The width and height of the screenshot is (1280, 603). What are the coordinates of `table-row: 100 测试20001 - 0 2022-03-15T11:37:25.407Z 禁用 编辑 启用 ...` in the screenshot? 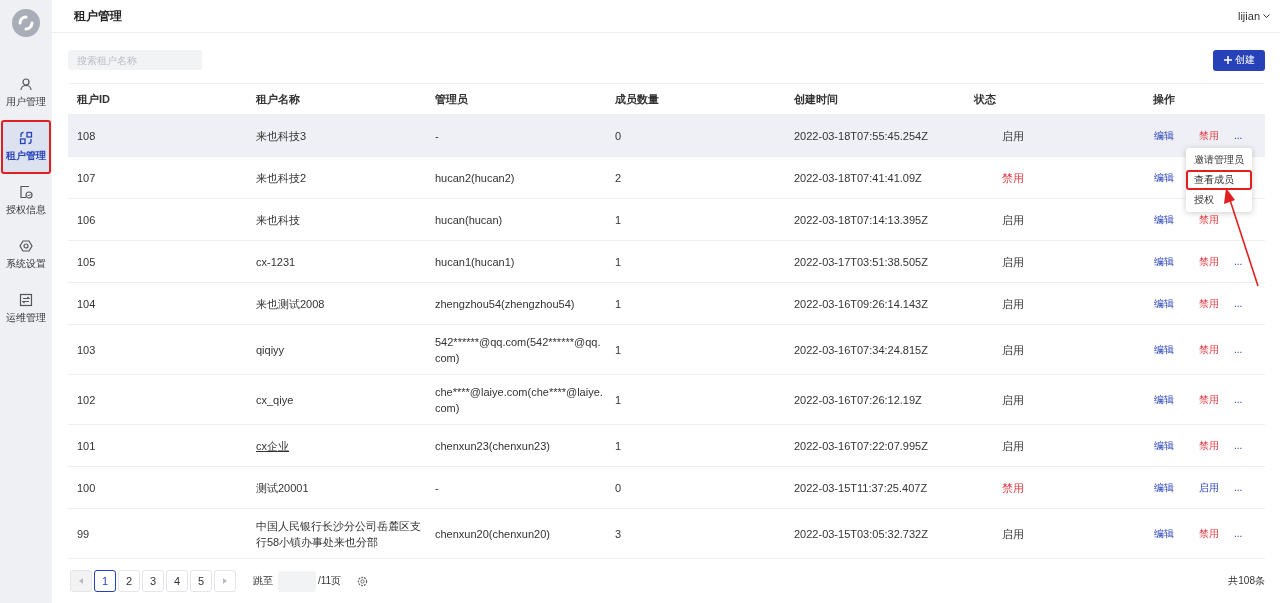 It's located at (666, 488).